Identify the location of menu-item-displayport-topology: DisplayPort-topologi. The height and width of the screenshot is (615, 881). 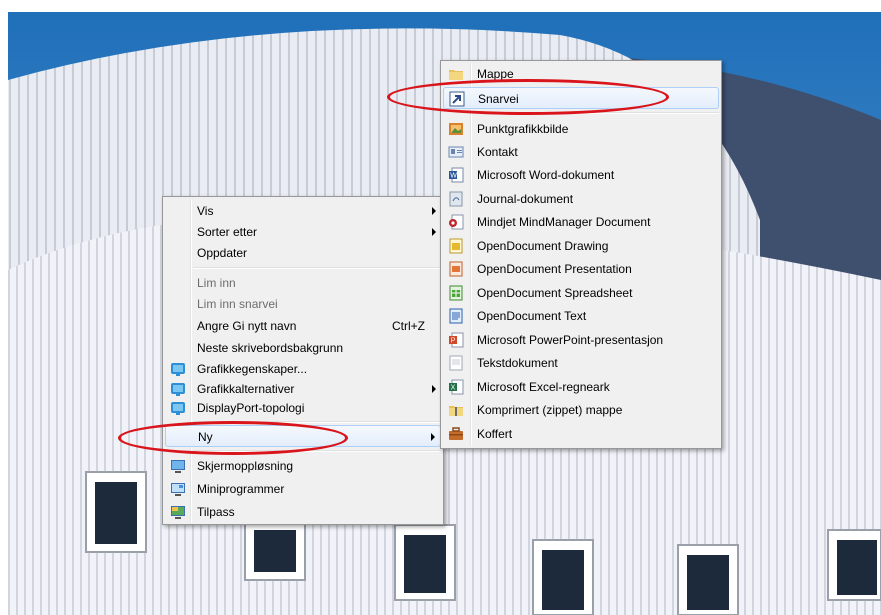
(303, 408).